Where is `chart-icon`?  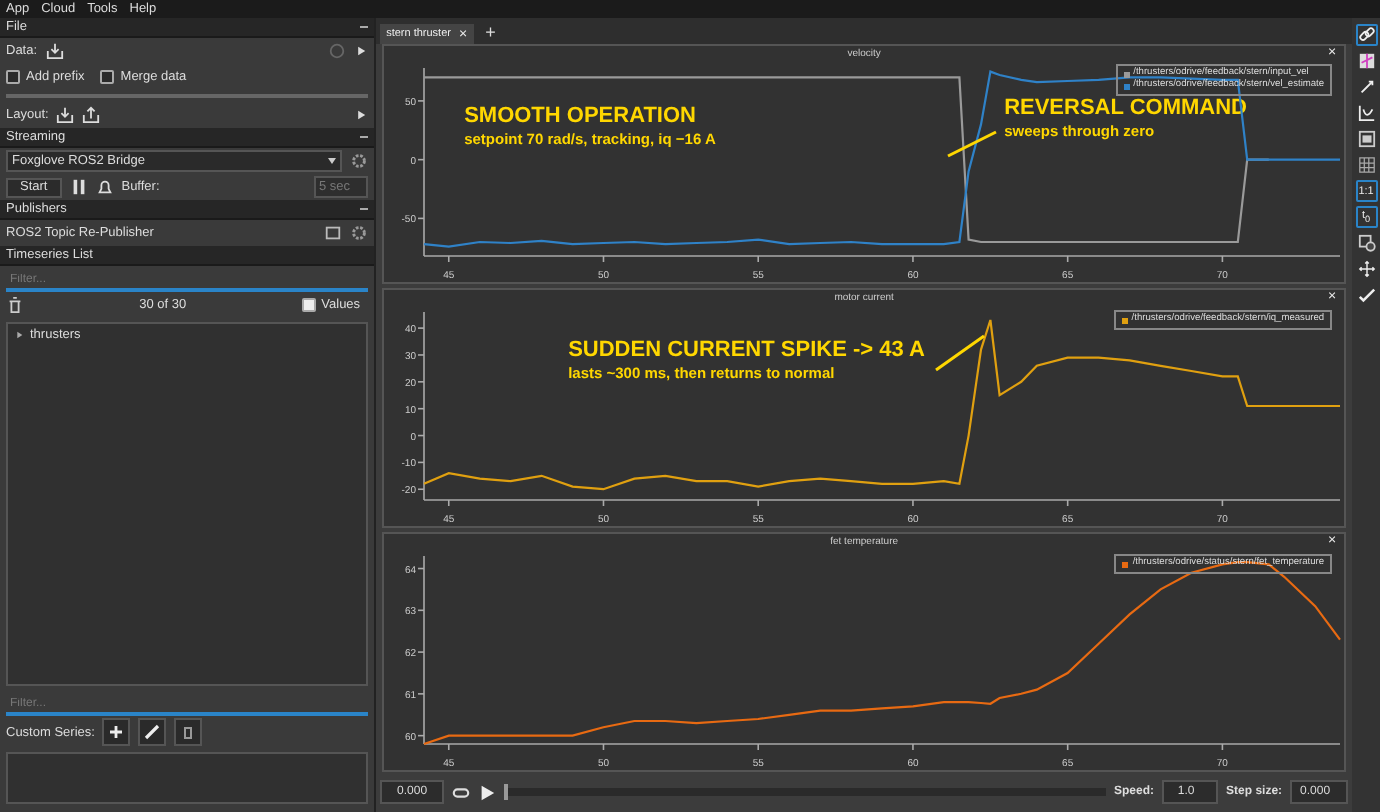
chart-icon is located at coordinates (1366, 61).